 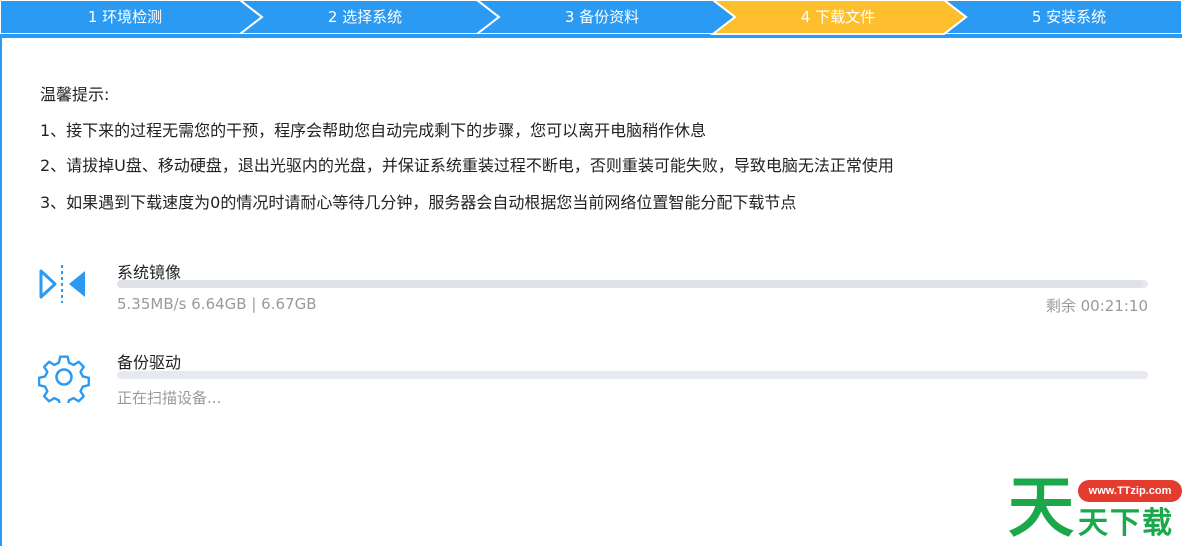 I want to click on site-watermark-logo: 天 www.TTzip.com 天下载, so click(x=1095, y=508).